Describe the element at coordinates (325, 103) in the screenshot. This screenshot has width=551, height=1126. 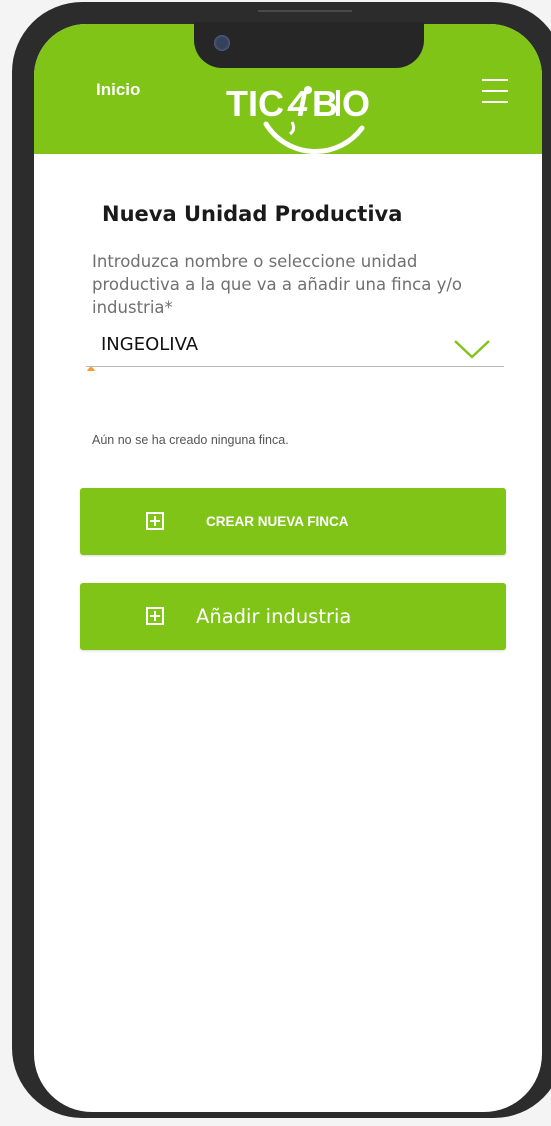
I see `svg-text: B` at that location.